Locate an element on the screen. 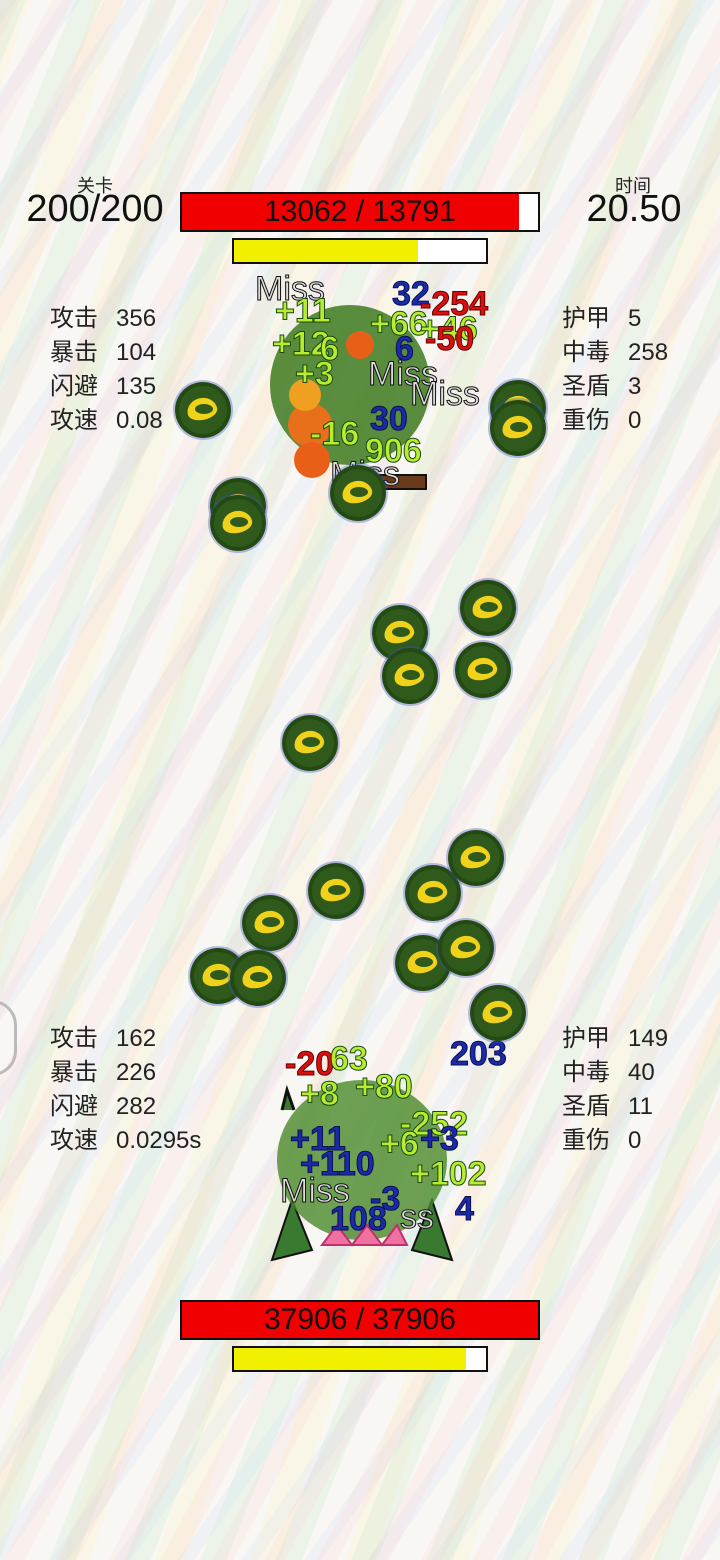 This screenshot has width=720, height=1560. enemy-stat-row: 闪避 135 is located at coordinates (106, 387).